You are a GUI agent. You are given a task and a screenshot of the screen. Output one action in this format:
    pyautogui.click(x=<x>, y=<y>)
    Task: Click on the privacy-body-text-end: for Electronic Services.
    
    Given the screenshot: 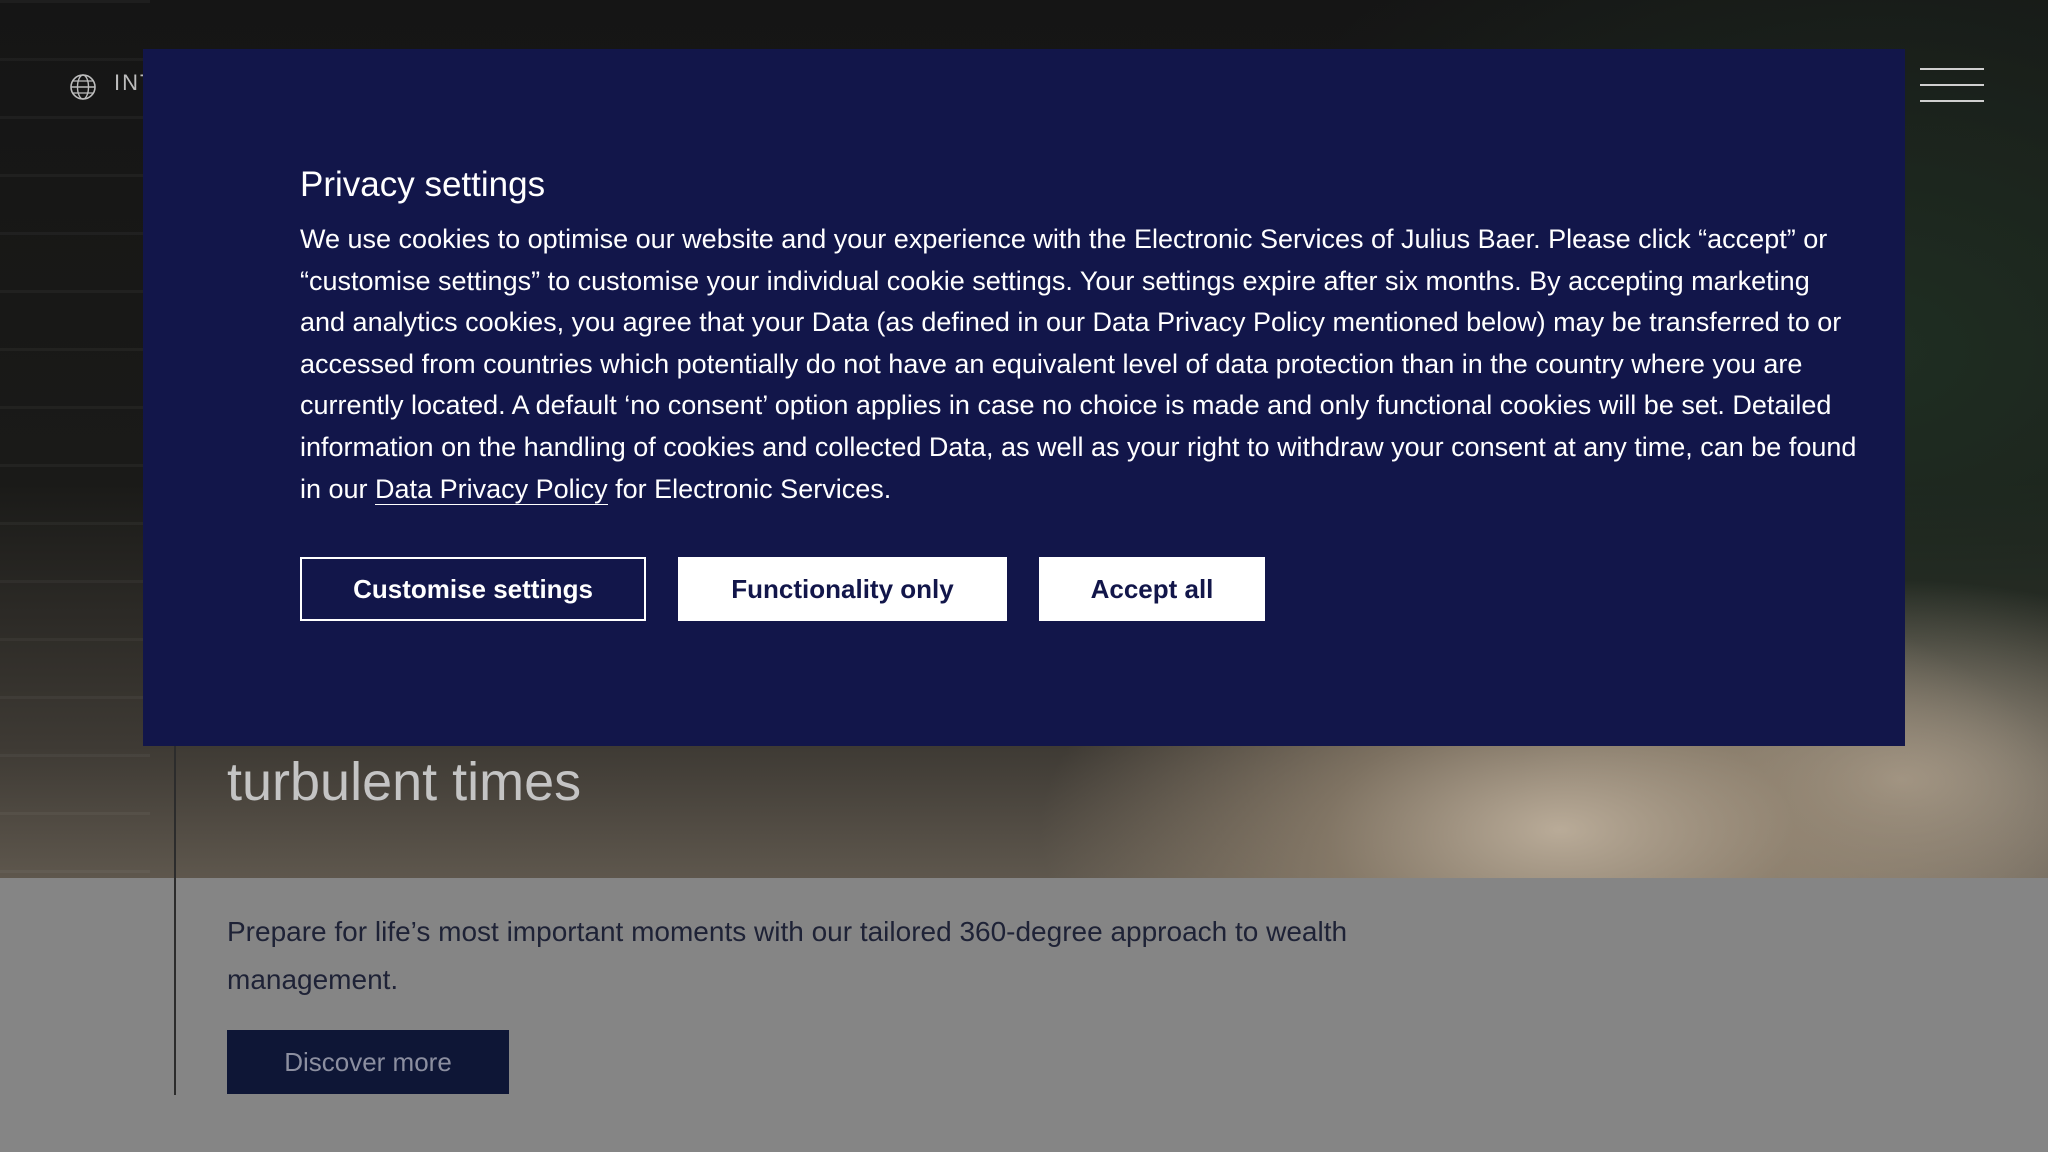 What is the action you would take?
    pyautogui.click(x=749, y=488)
    